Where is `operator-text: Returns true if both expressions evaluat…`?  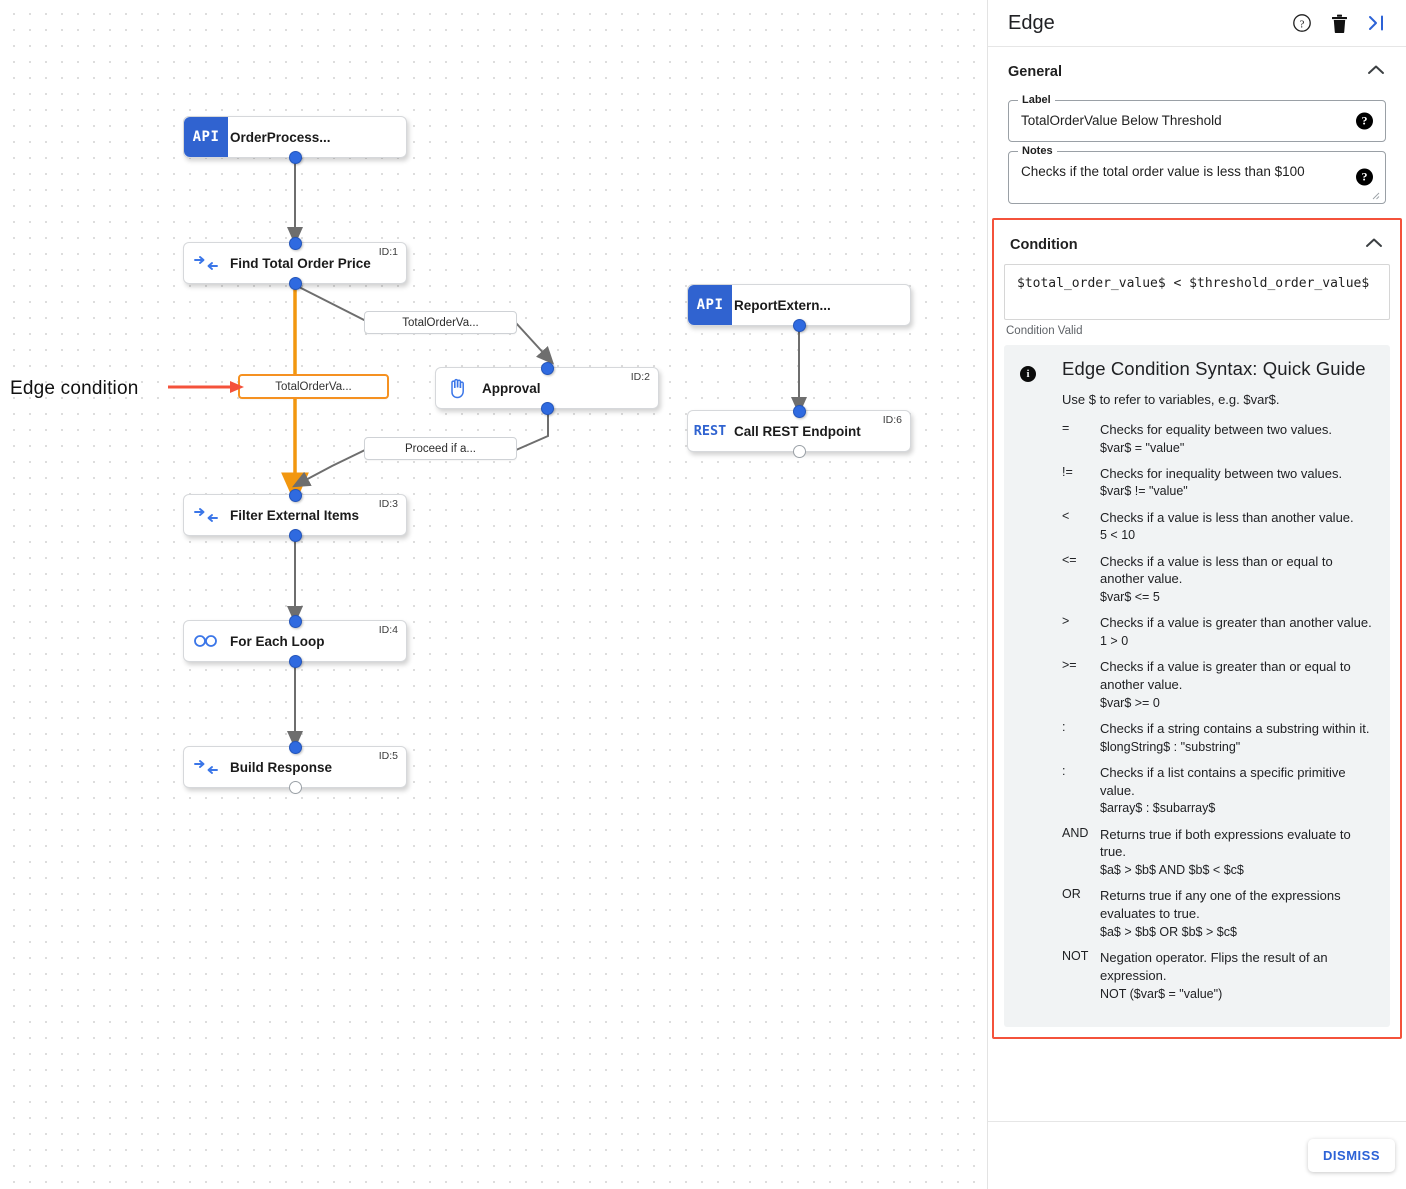
operator-text: Returns true if both expressions evaluat… is located at coordinates (1237, 853).